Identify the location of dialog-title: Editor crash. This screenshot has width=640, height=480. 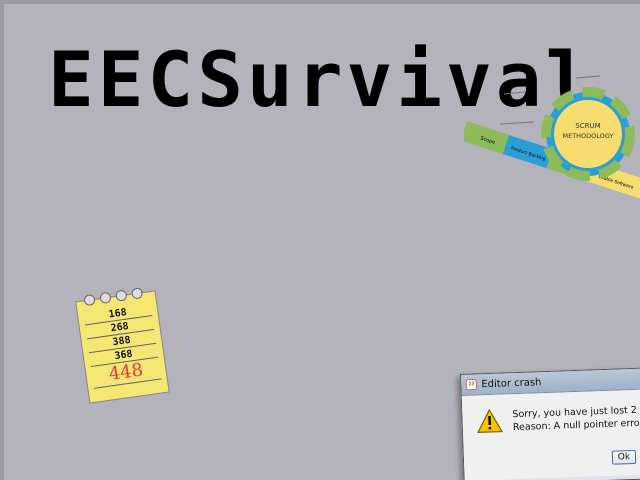
(511, 383).